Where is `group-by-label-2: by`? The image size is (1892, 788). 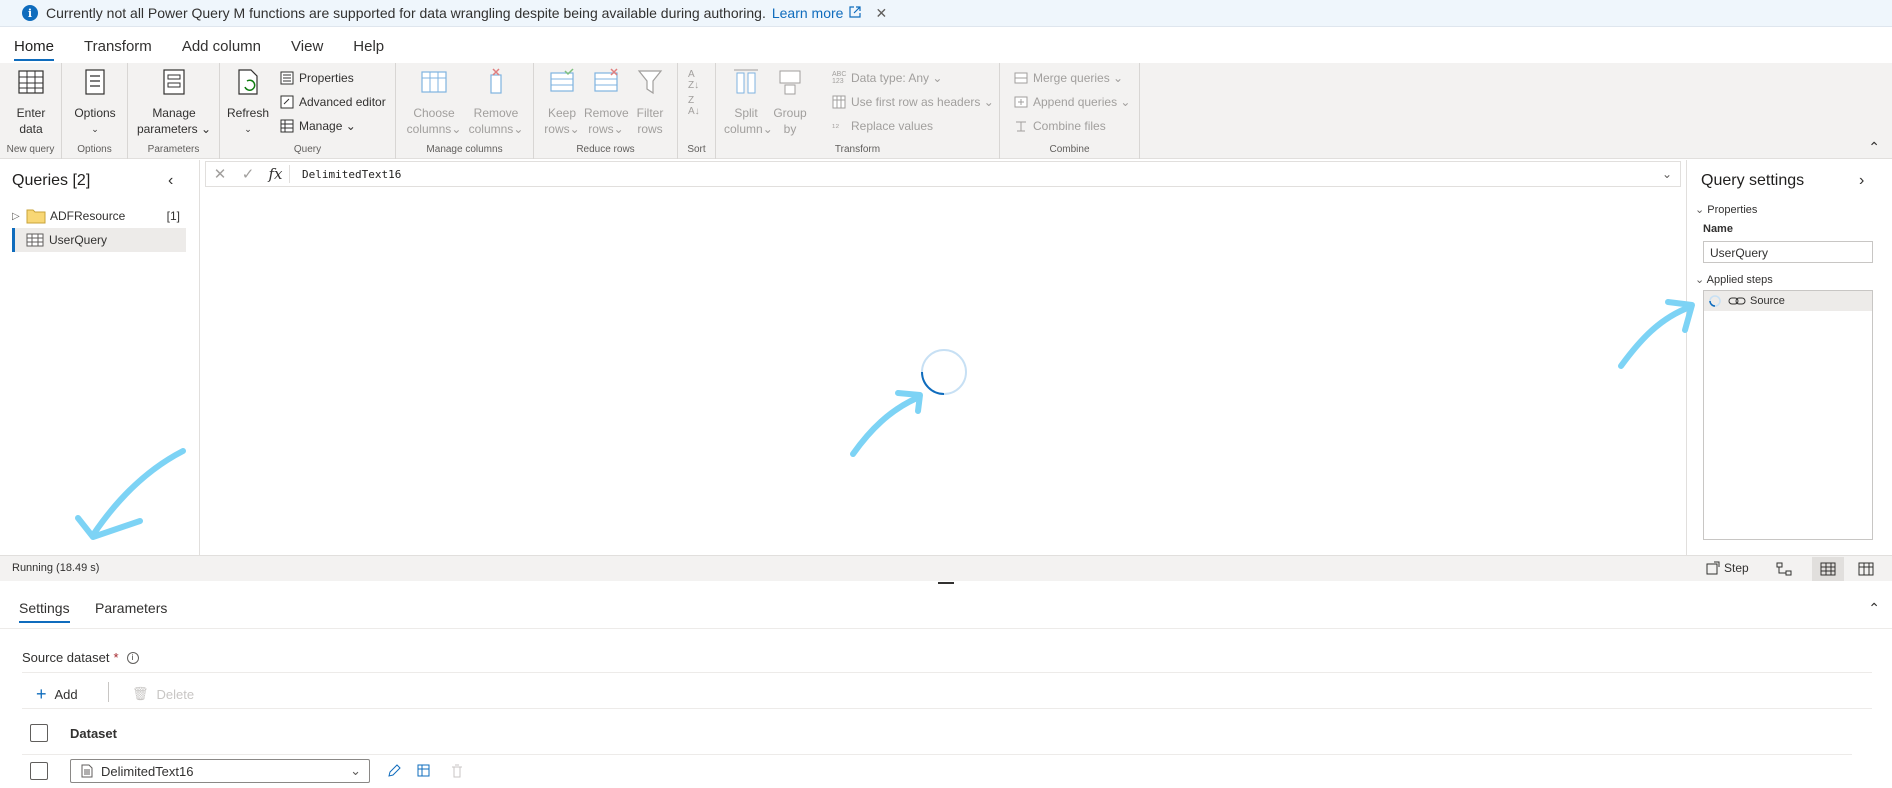
group-by-label-2: by is located at coordinates (790, 129).